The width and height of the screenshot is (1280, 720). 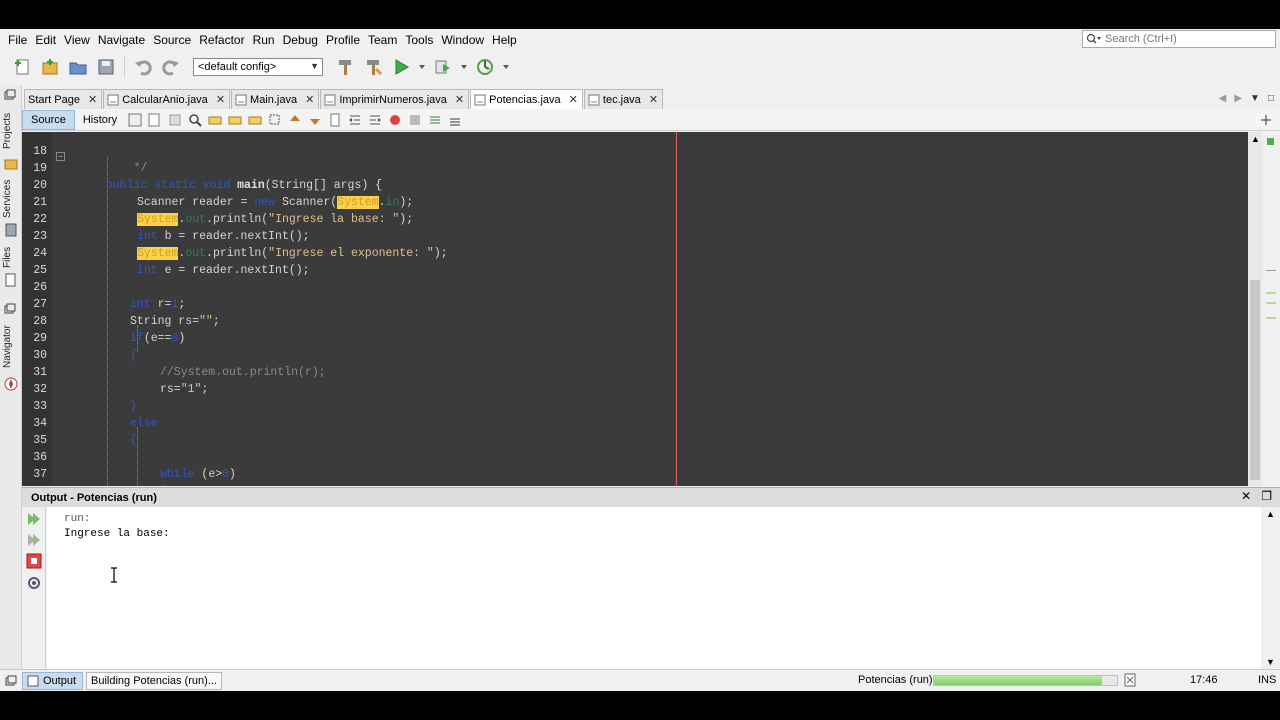 What do you see at coordinates (435, 120) in the screenshot?
I see `comment-icon` at bounding box center [435, 120].